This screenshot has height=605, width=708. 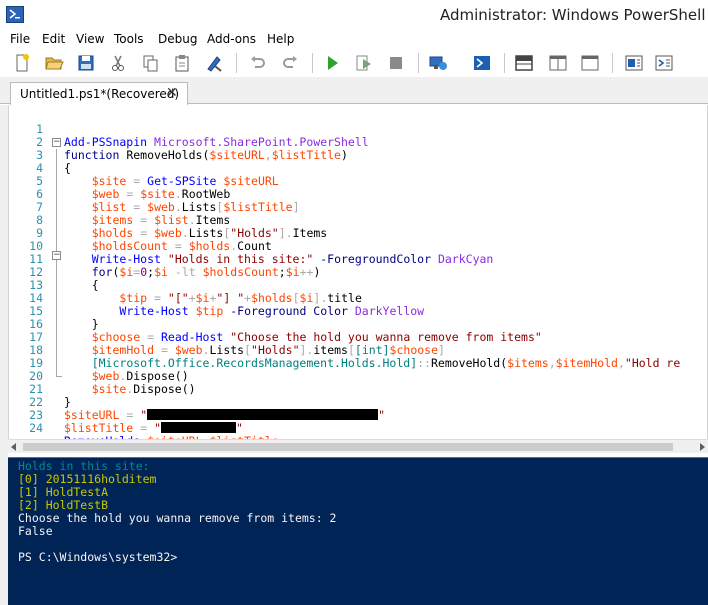 I want to click on menu-edit: Edit, so click(x=53, y=39).